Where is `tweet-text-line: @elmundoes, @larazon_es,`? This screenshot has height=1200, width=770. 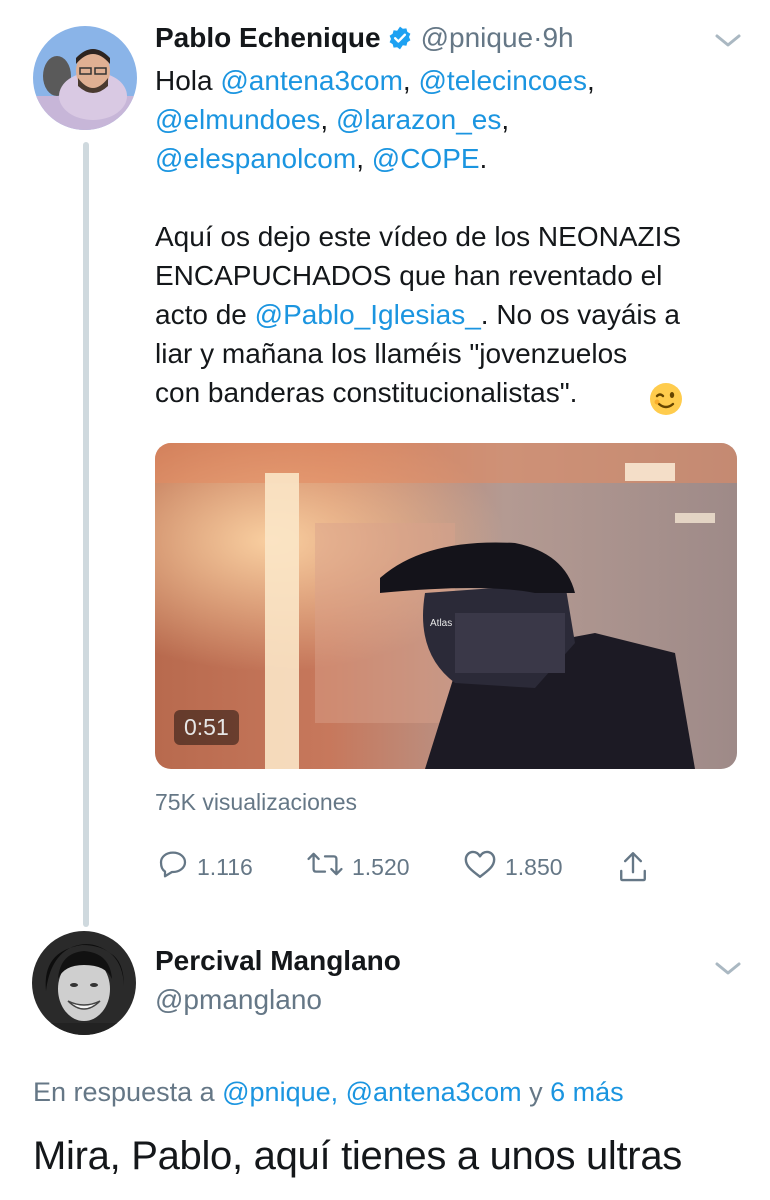 tweet-text-line: @elmundoes, @larazon_es, is located at coordinates (418, 119).